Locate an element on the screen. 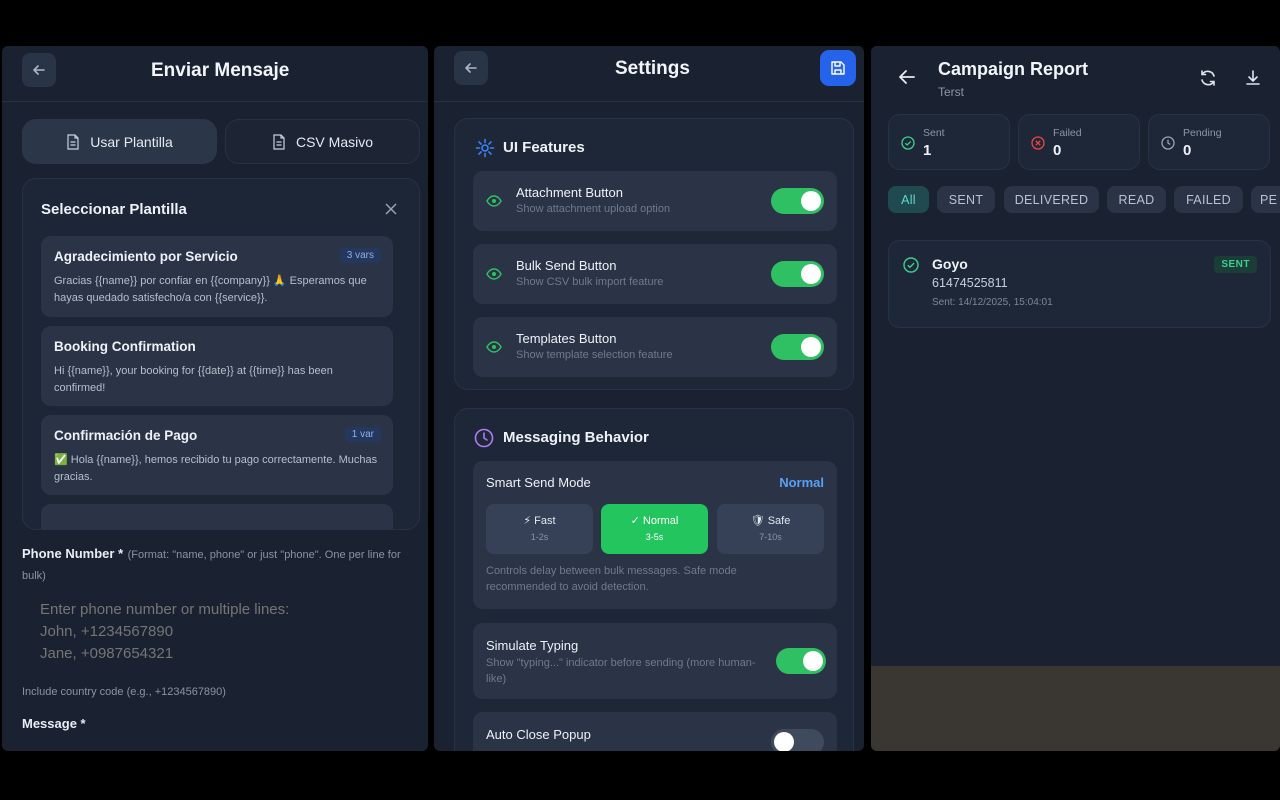  use-template-button: Usar Plantilla is located at coordinates (119, 141).